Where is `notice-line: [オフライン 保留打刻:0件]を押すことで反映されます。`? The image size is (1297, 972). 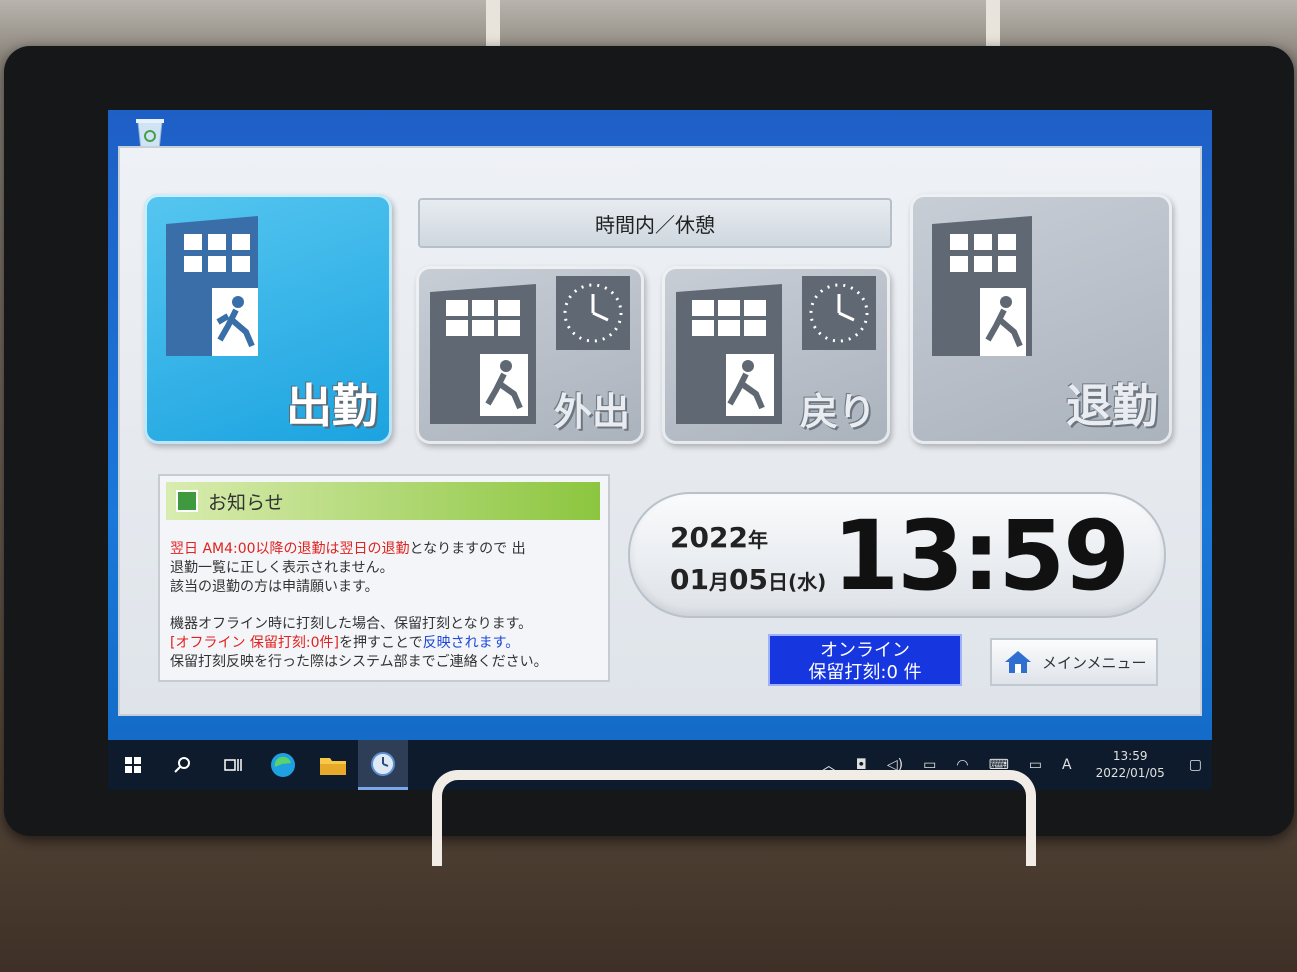
notice-line: [オフライン 保留打刻:0件]を押すことで反映されます。 is located at coordinates (385, 643).